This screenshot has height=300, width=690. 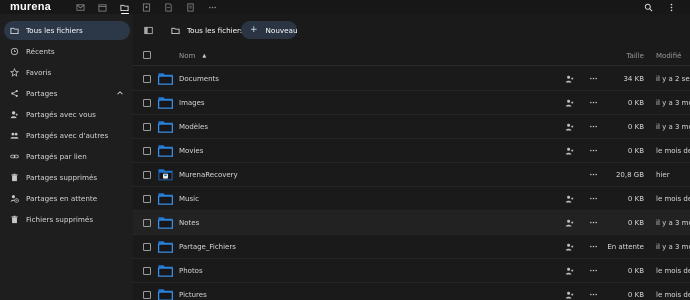 I want to click on mail-app-button, so click(x=81, y=7).